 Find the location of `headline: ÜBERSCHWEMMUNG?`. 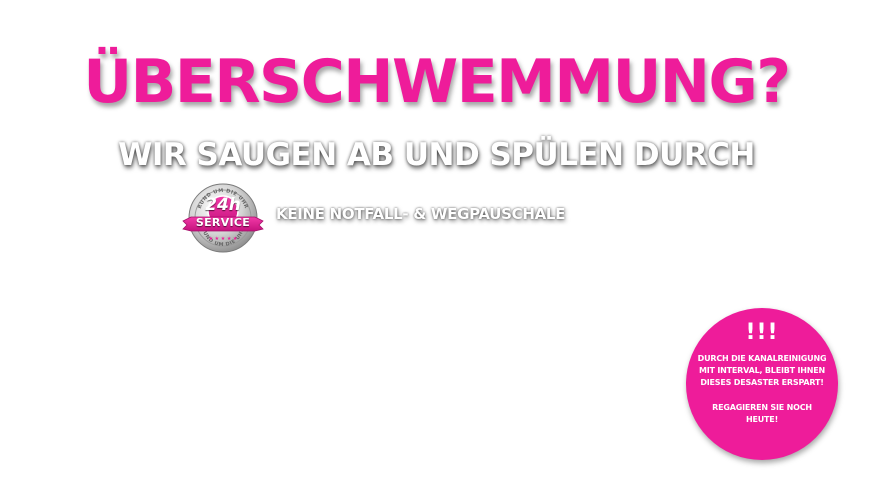

headline: ÜBERSCHWEMMUNG? is located at coordinates (437, 82).